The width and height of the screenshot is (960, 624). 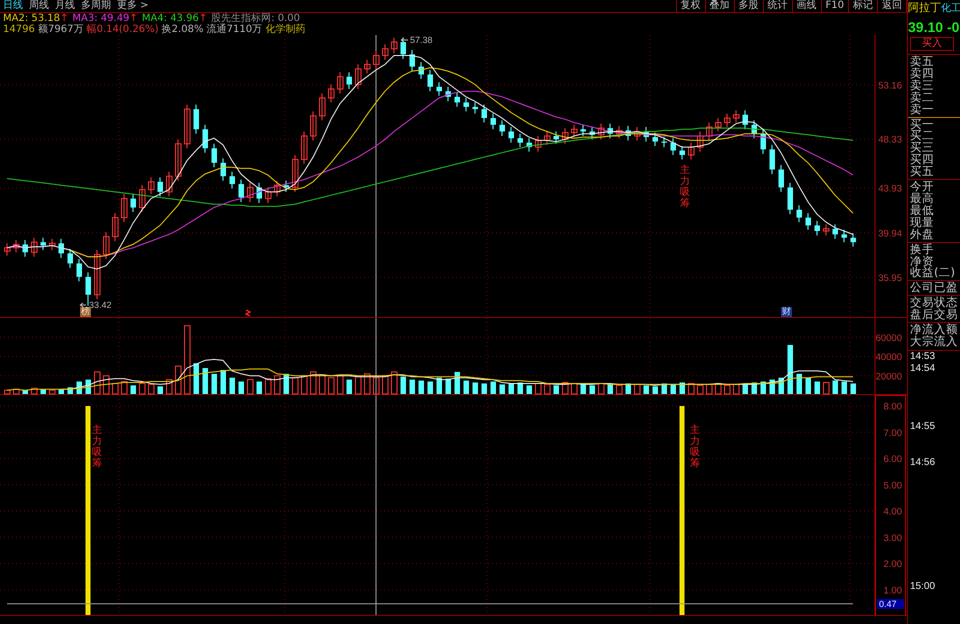 What do you see at coordinates (924, 7) in the screenshot?
I see `stock-name: 阿拉丁` at bounding box center [924, 7].